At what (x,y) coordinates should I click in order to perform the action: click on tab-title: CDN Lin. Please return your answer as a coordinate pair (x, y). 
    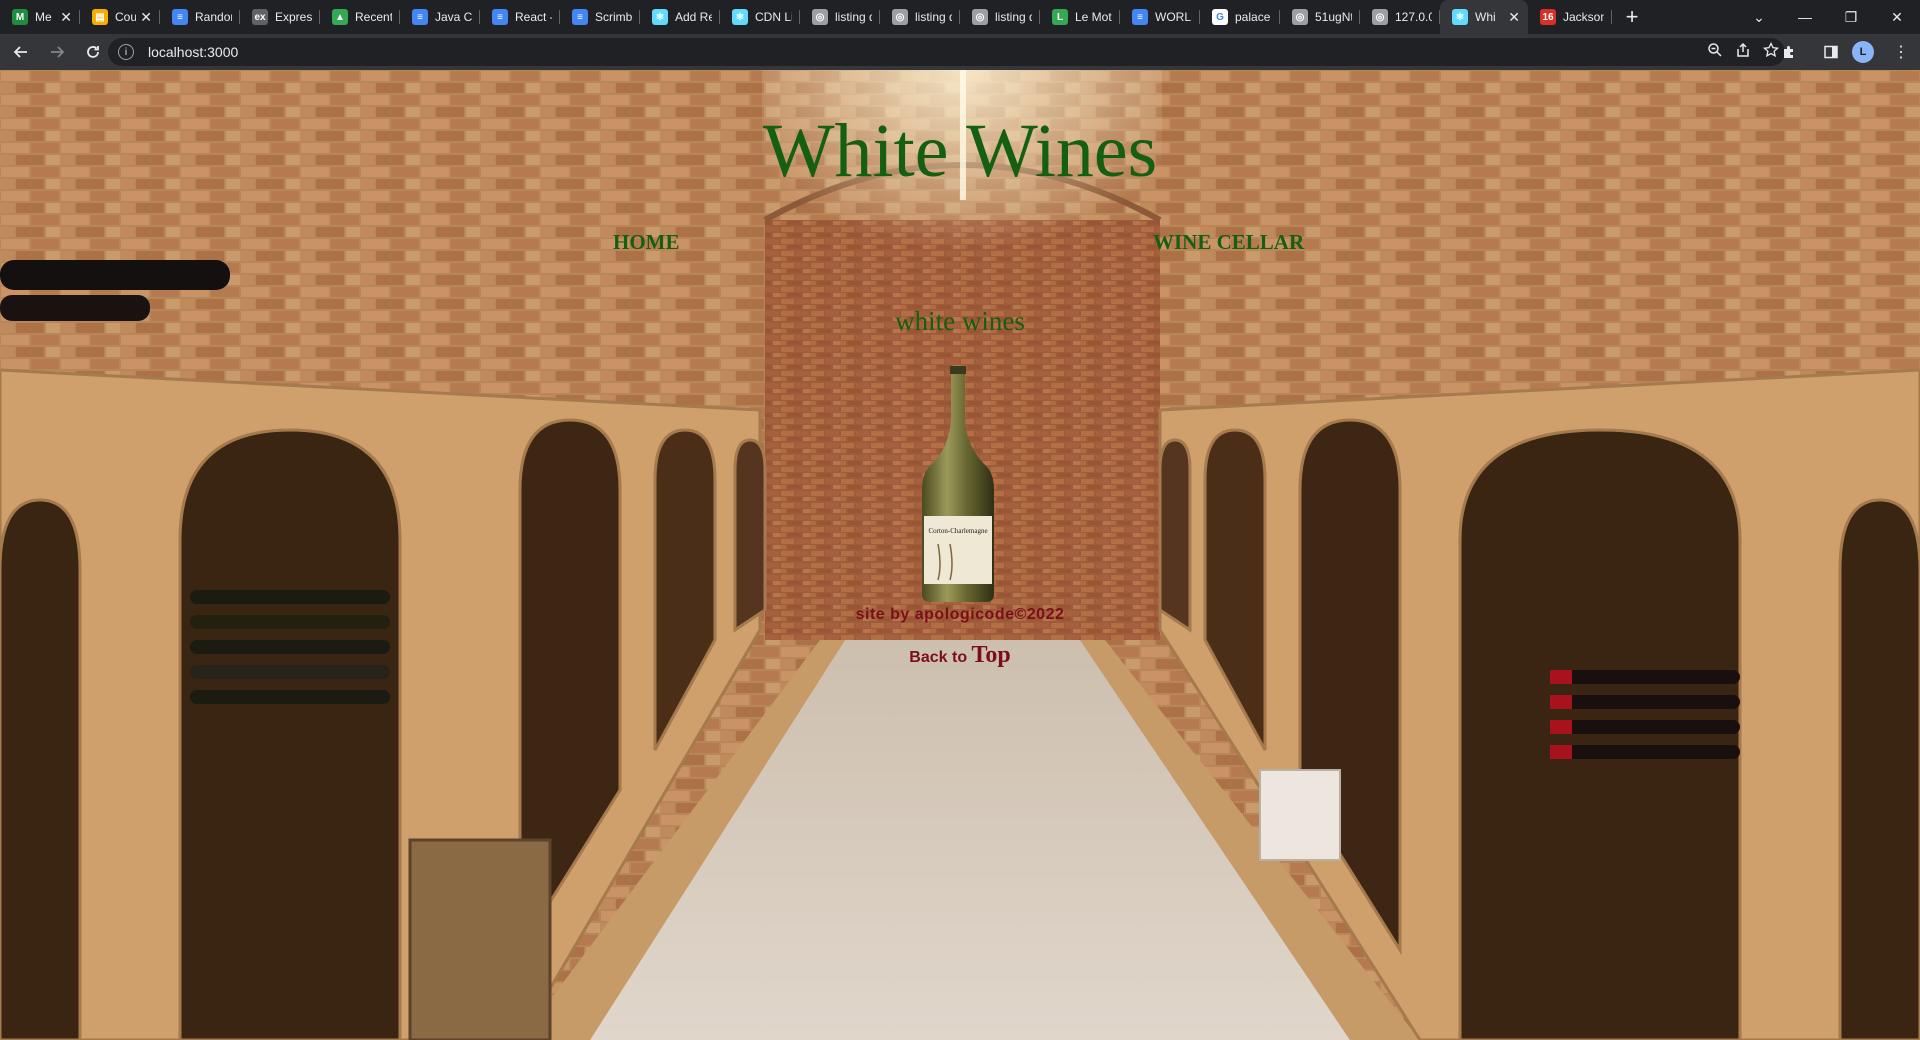
    Looking at the image, I should click on (773, 17).